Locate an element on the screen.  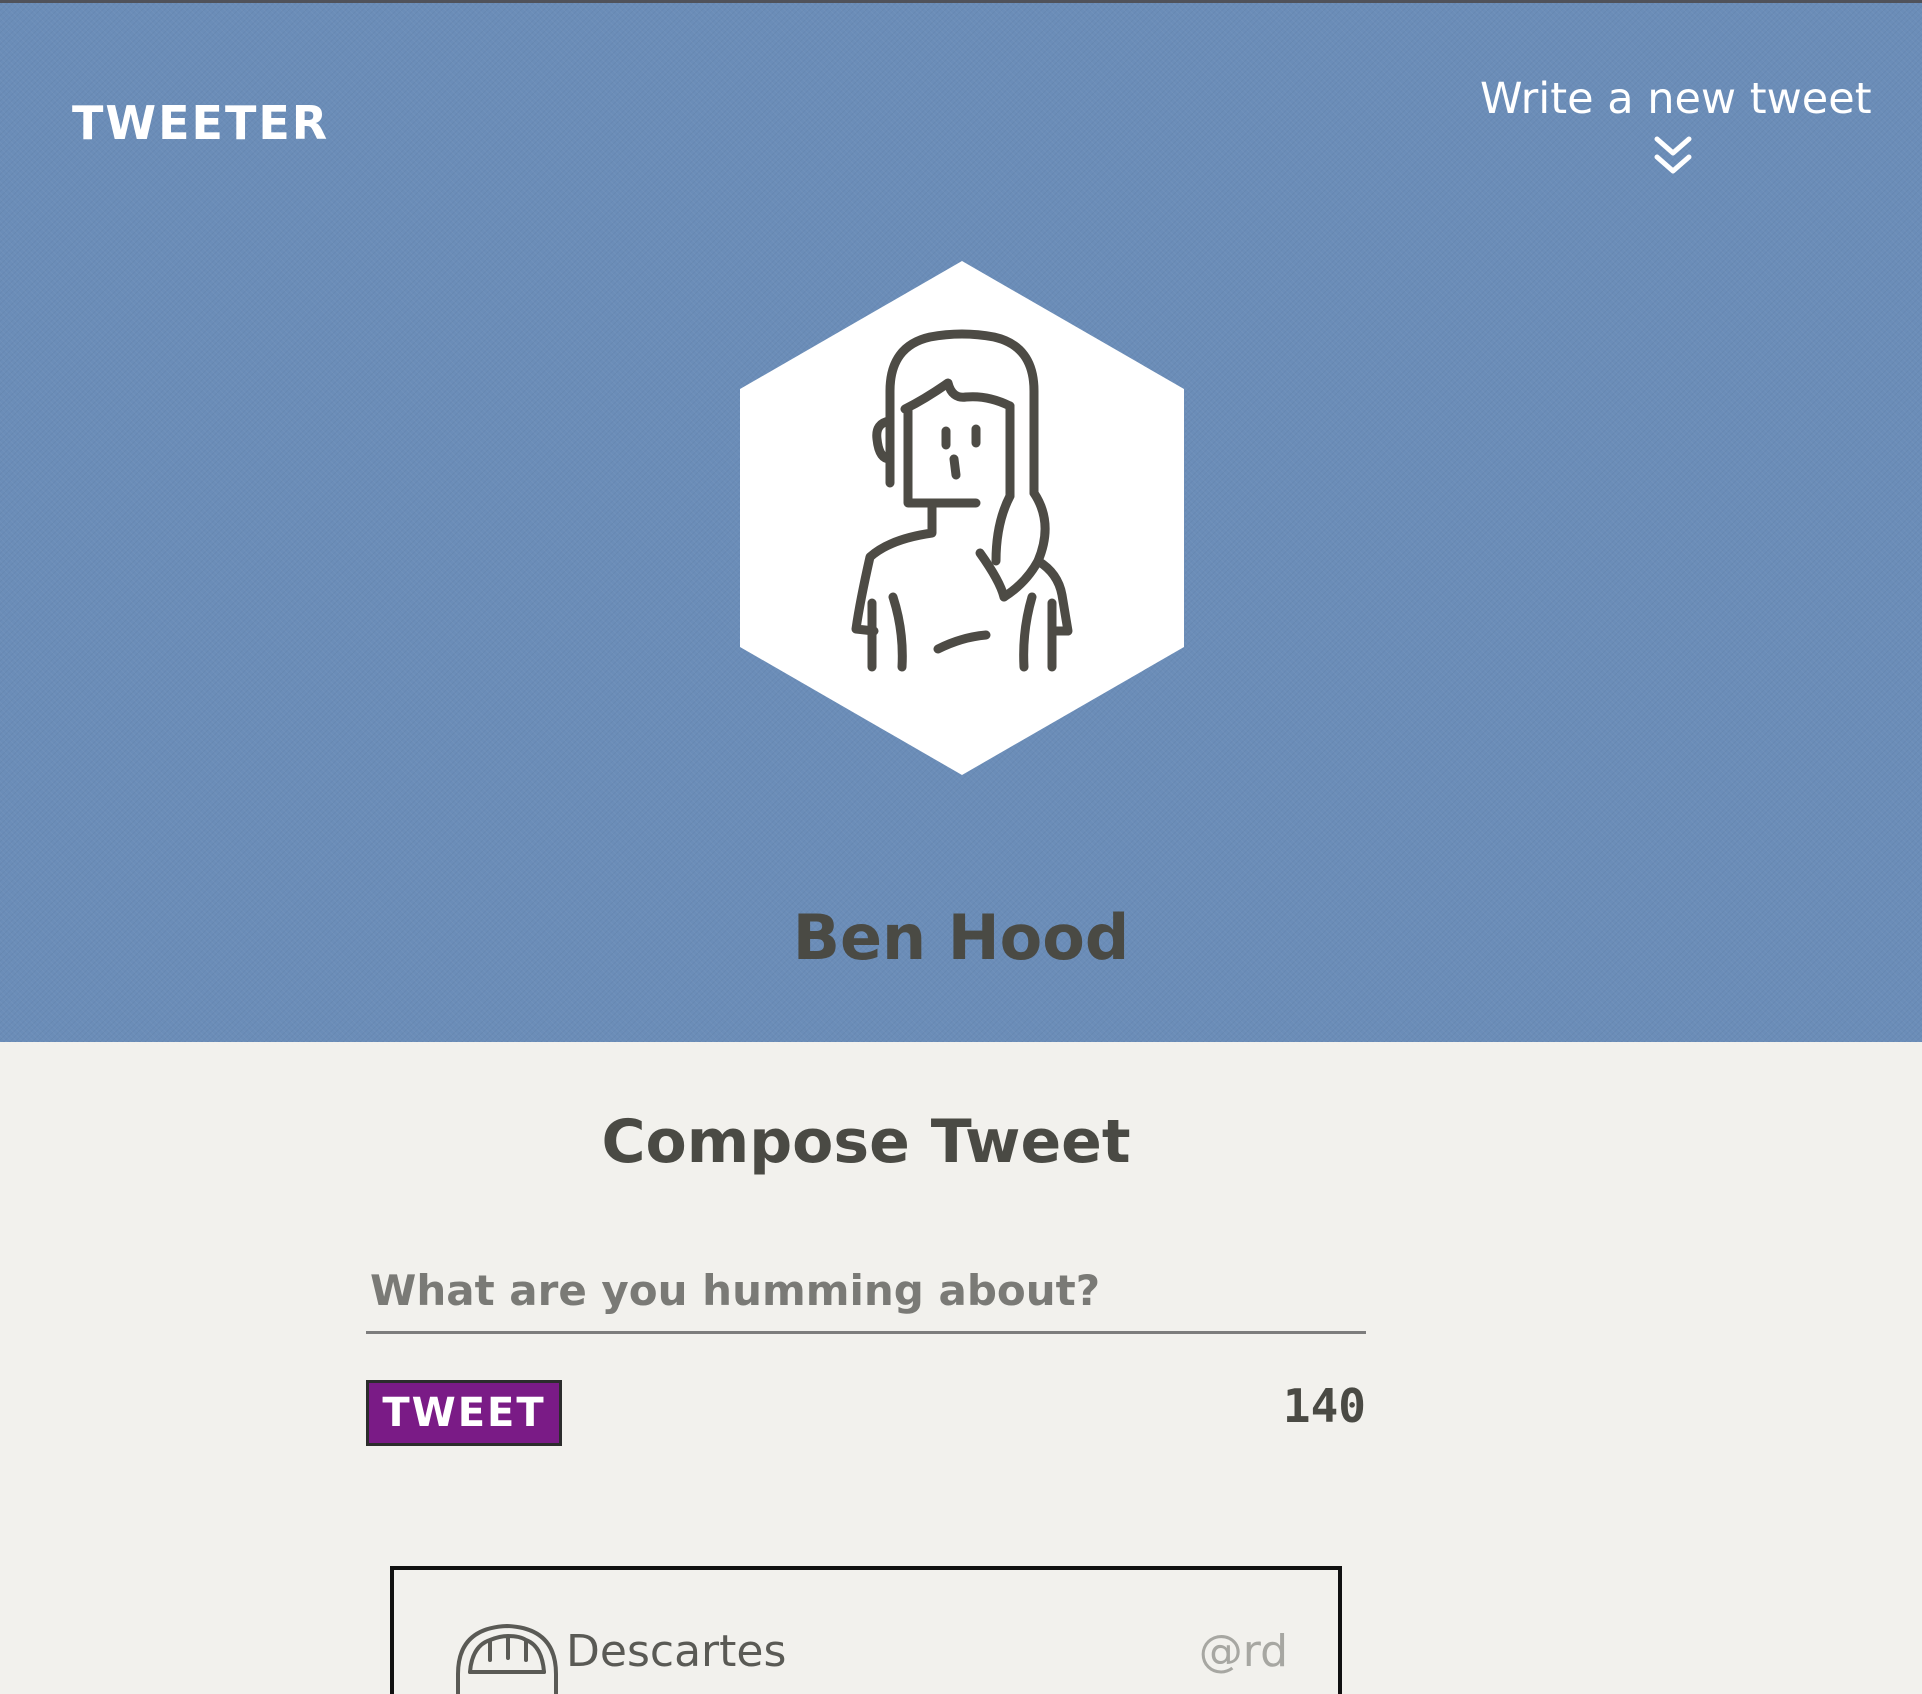
tweet-card: Descartes @rd is located at coordinates (866, 1630).